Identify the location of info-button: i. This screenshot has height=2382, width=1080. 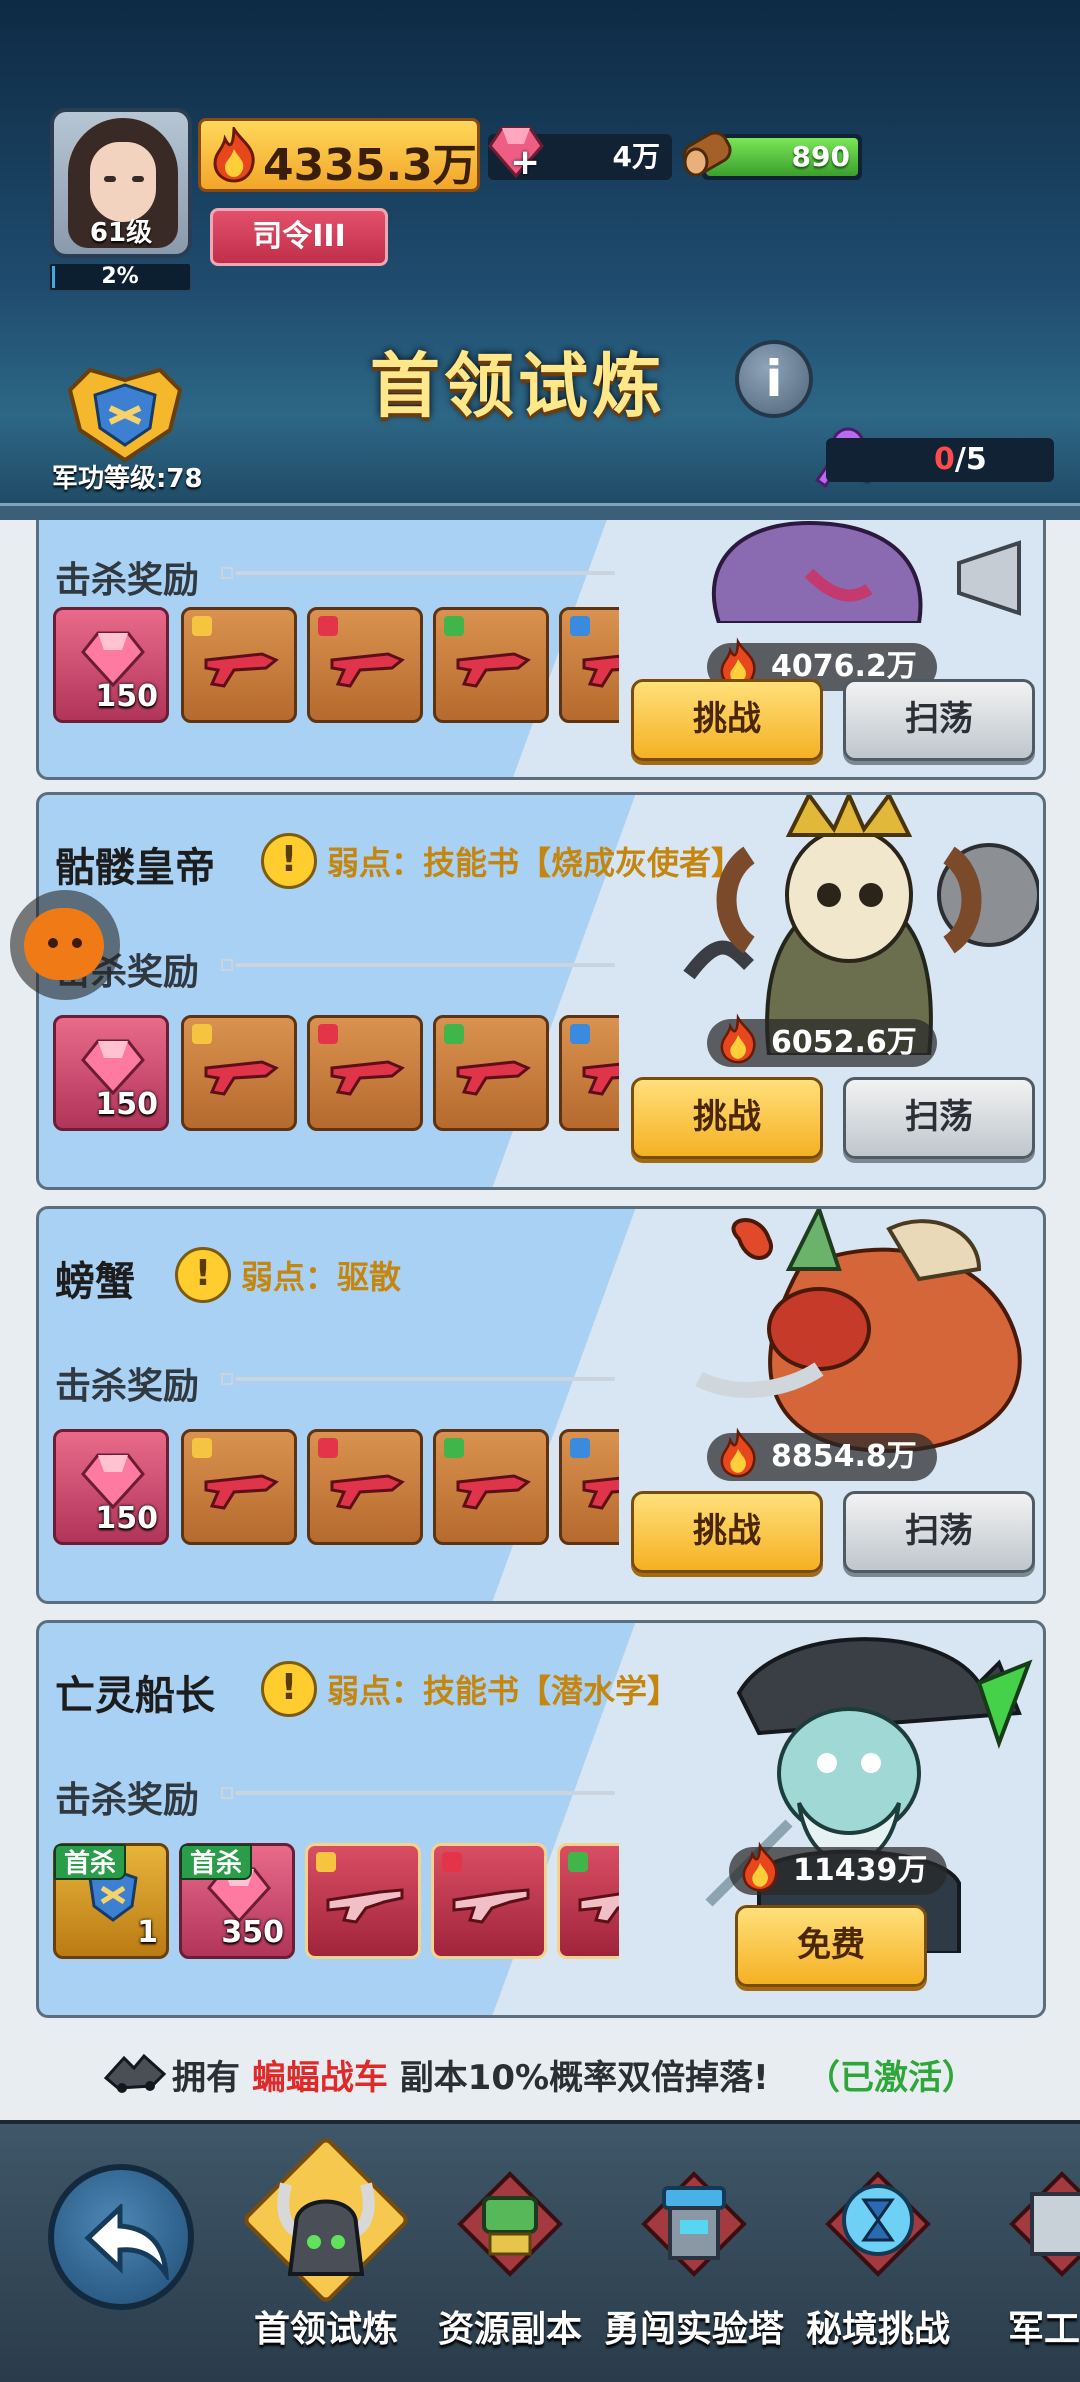
(774, 379).